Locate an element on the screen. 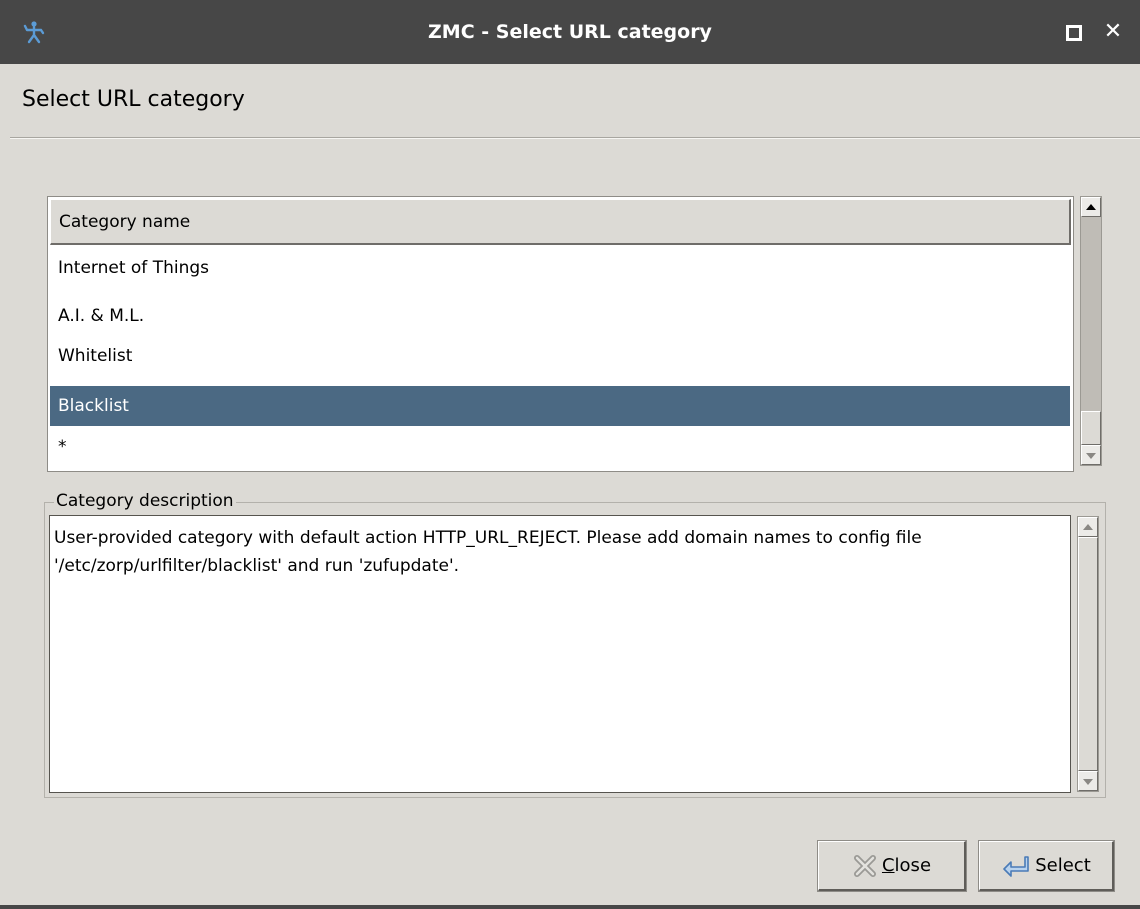 This screenshot has width=1140, height=909. title-bar: ZMC - Select URL category ✕ is located at coordinates (570, 32).